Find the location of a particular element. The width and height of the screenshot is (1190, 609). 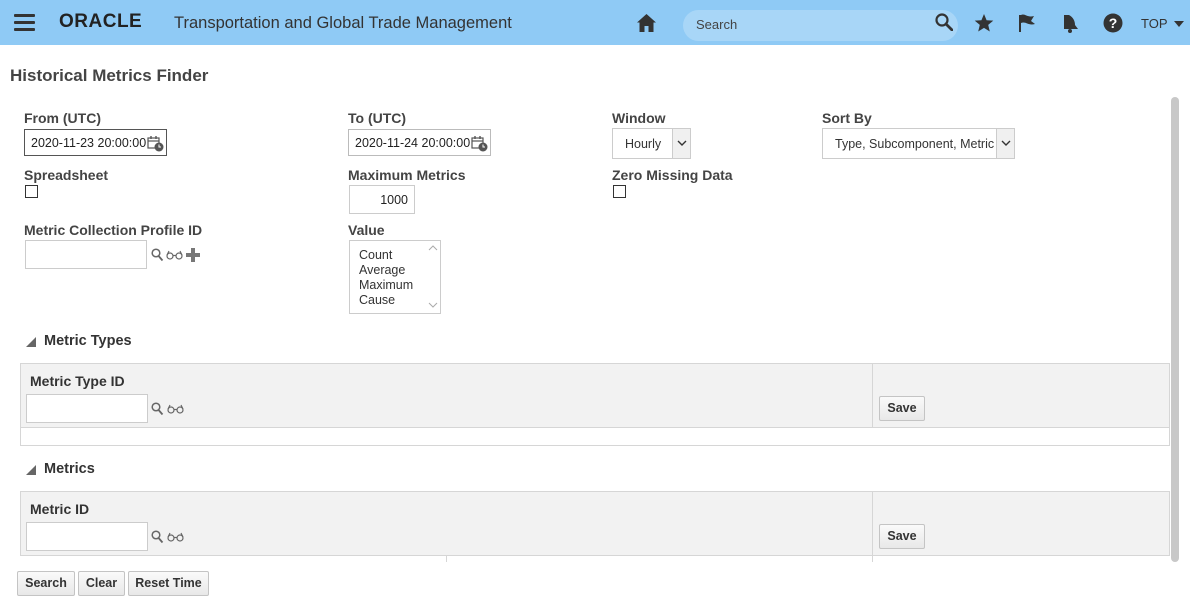

metric-id-label: Metric ID is located at coordinates (60, 509).